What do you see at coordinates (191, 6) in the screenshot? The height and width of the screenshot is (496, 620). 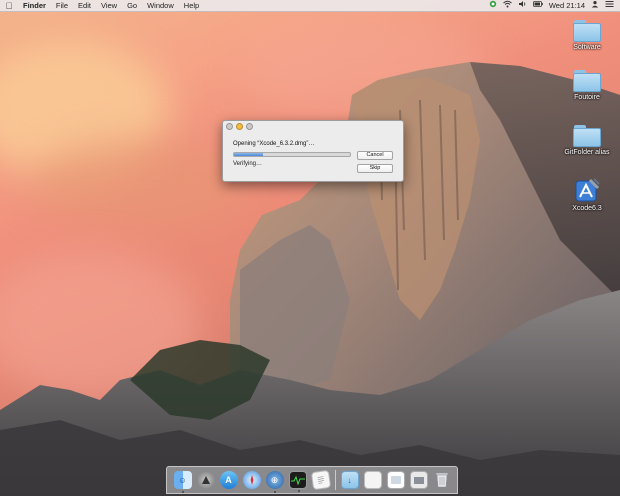 I see `menu-help: Help` at bounding box center [191, 6].